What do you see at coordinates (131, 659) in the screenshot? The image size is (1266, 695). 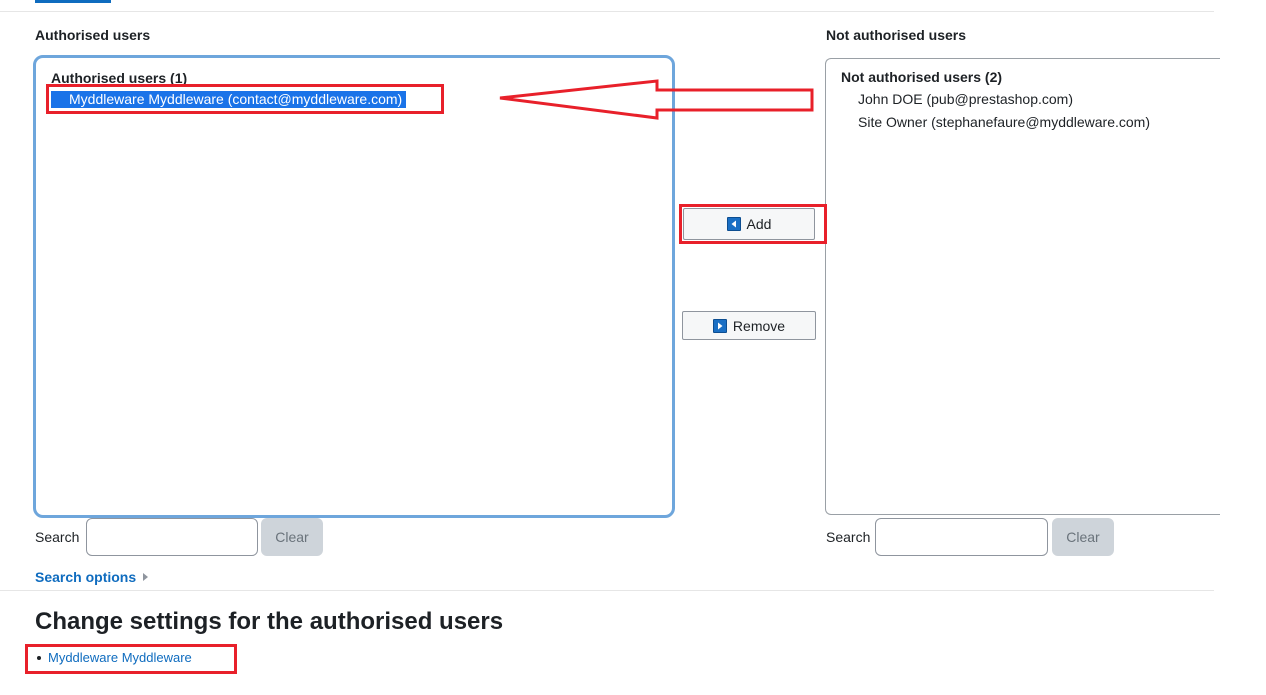 I see `annotation-highlight-settings-user` at bounding box center [131, 659].